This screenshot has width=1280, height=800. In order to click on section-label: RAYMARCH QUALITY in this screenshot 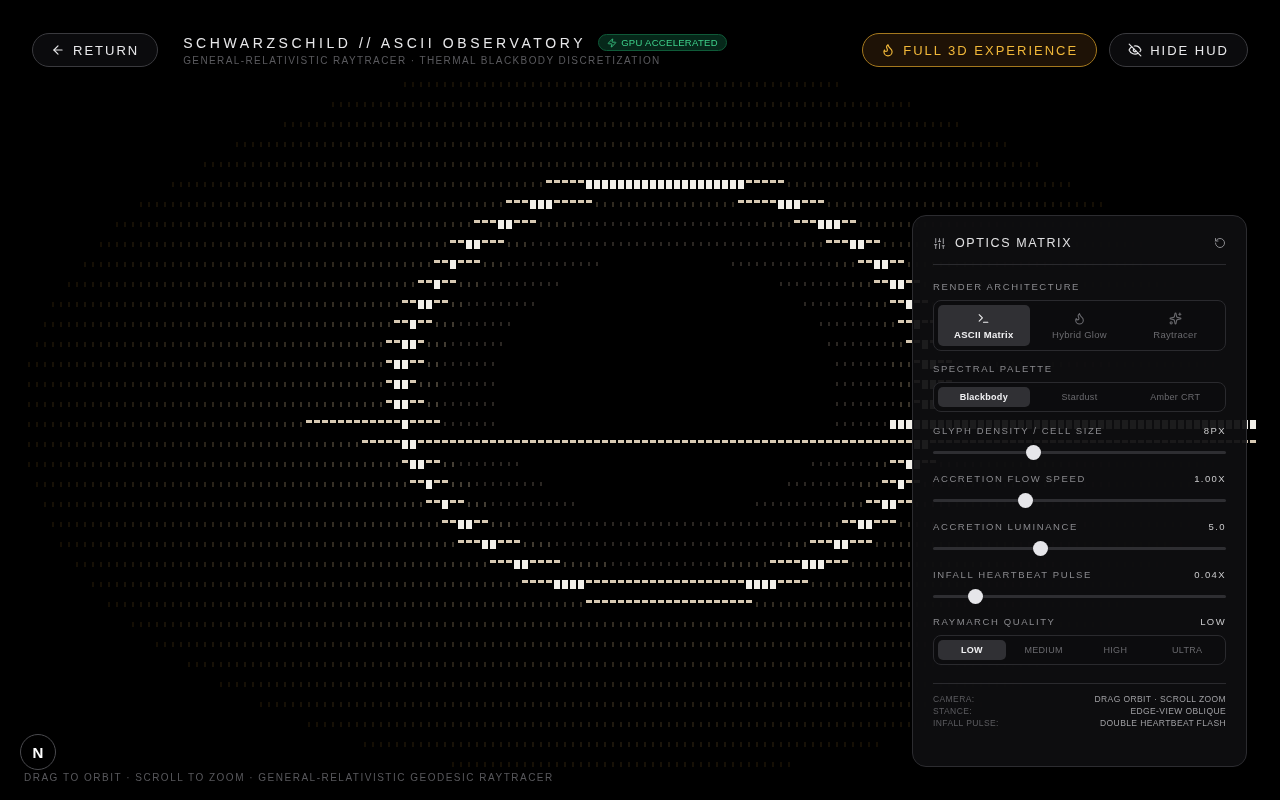, I will do `click(994, 621)`.